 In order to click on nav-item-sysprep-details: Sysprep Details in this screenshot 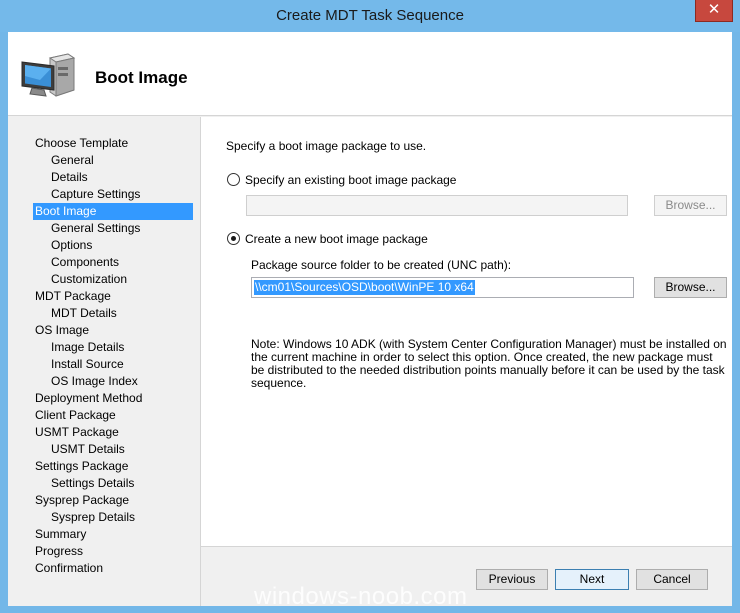, I will do `click(92, 517)`.